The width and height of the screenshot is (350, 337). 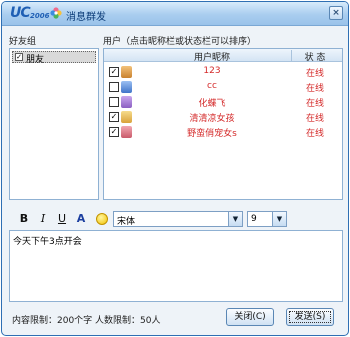 What do you see at coordinates (212, 102) in the screenshot?
I see `user-nickname: 化蝶飞` at bounding box center [212, 102].